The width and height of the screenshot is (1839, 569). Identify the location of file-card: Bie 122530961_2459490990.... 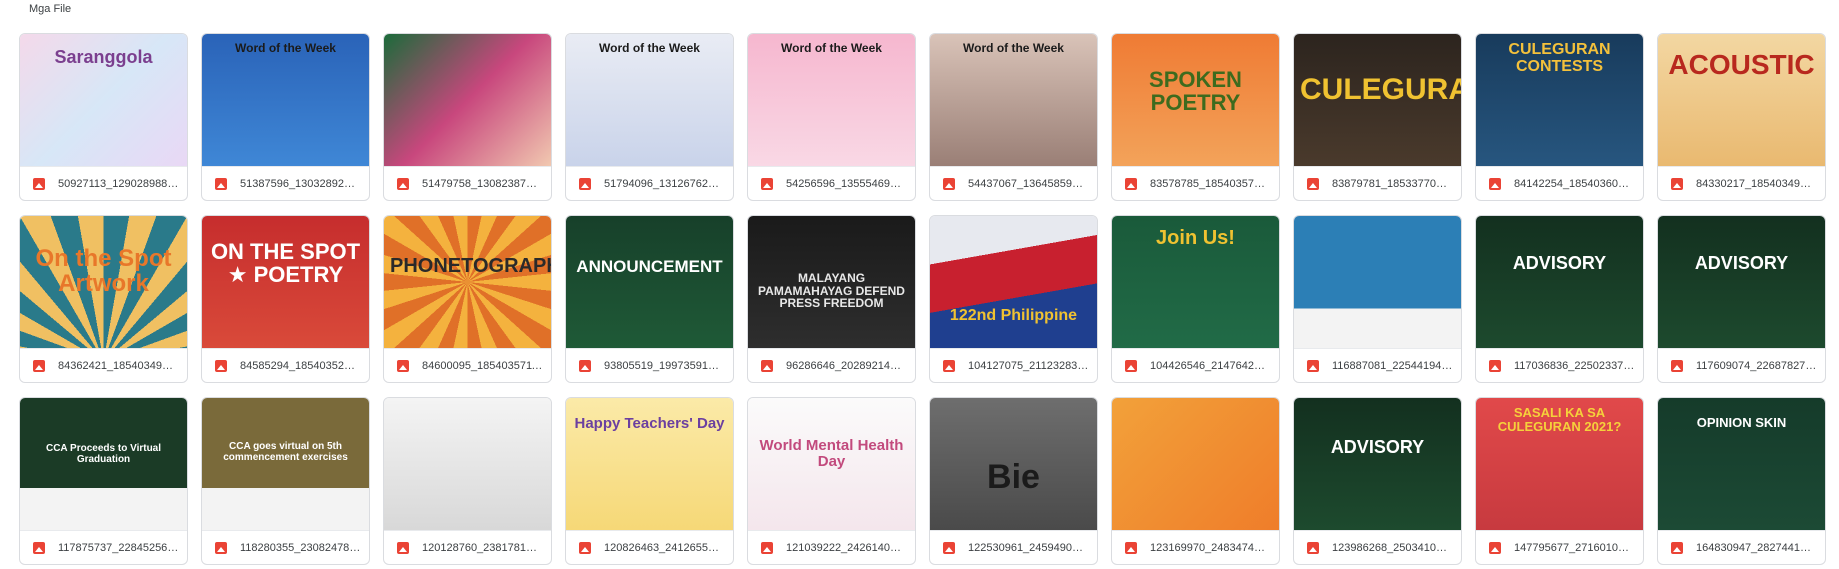
(1013, 481).